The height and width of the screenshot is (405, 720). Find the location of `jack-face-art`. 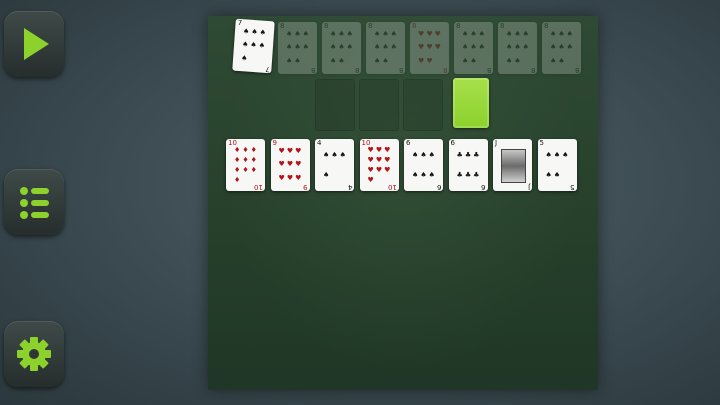

jack-face-art is located at coordinates (513, 166).